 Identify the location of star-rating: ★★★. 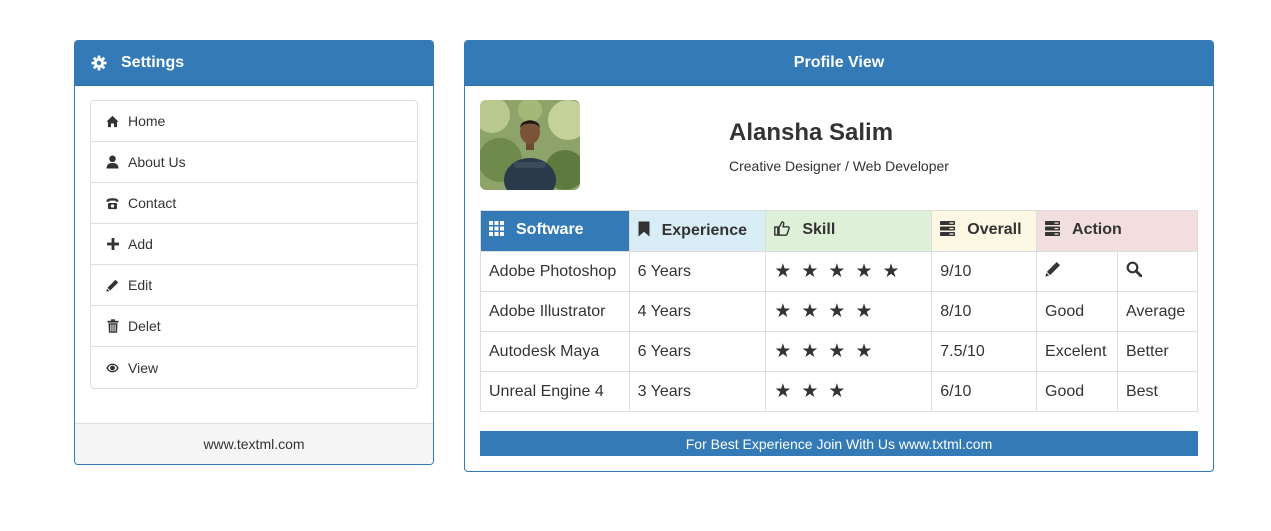
(815, 391).